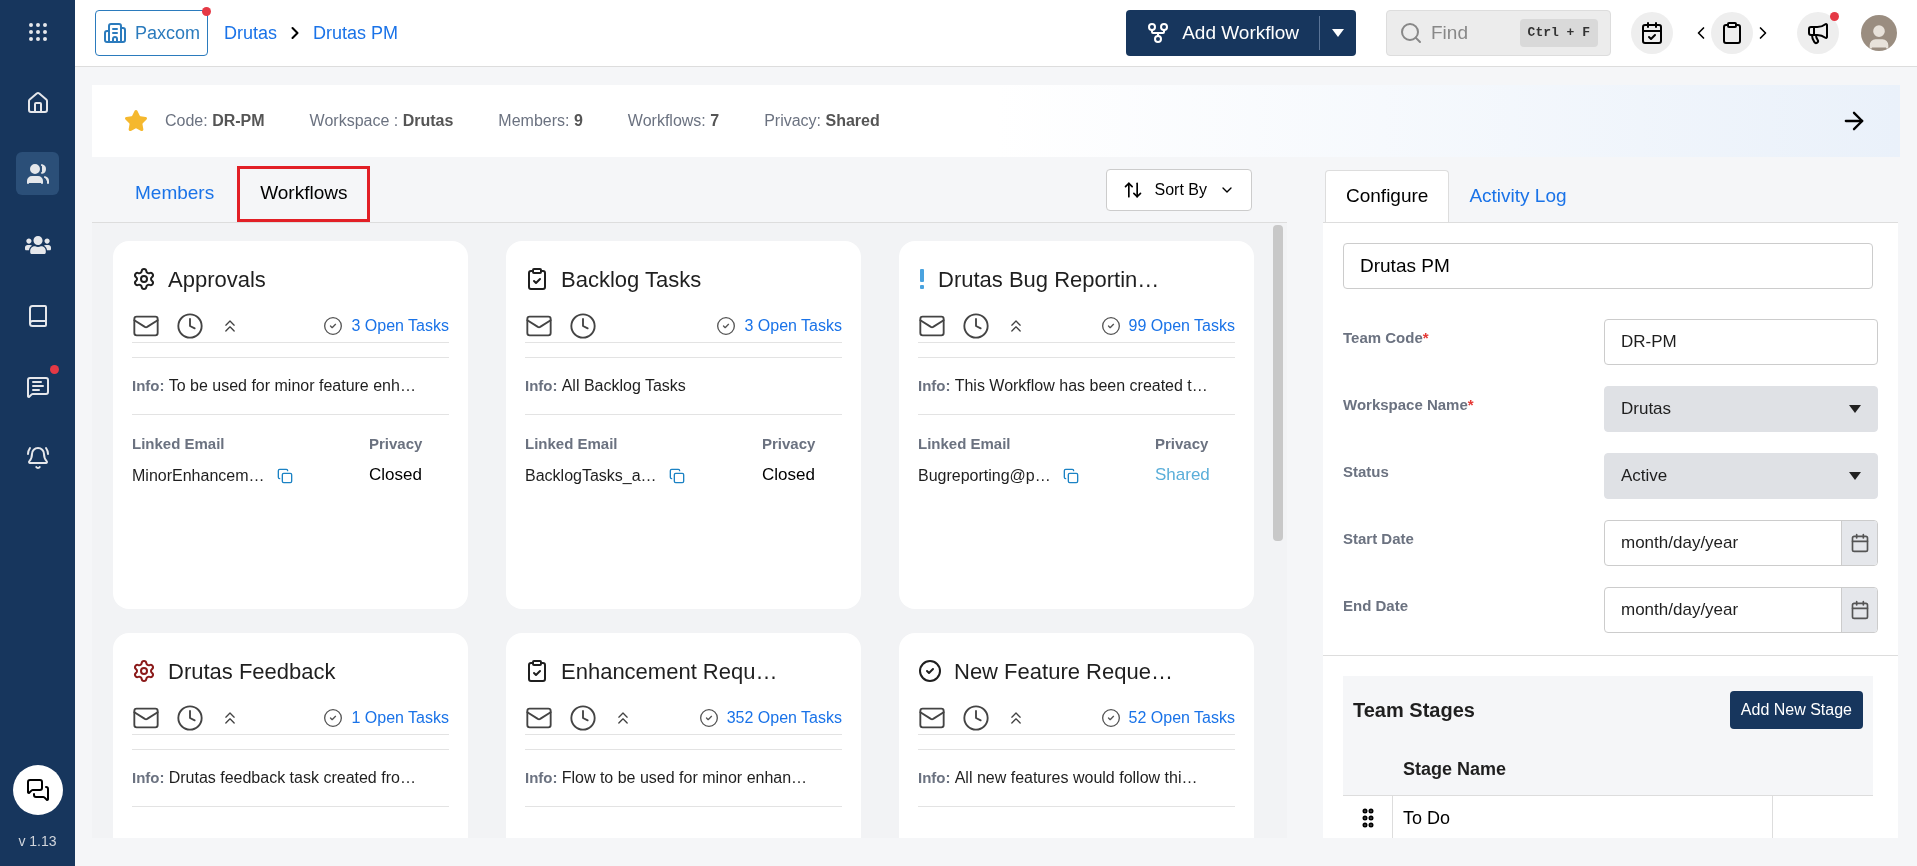 The height and width of the screenshot is (866, 1917). What do you see at coordinates (152, 33) in the screenshot?
I see `workspace-button: Paxcom` at bounding box center [152, 33].